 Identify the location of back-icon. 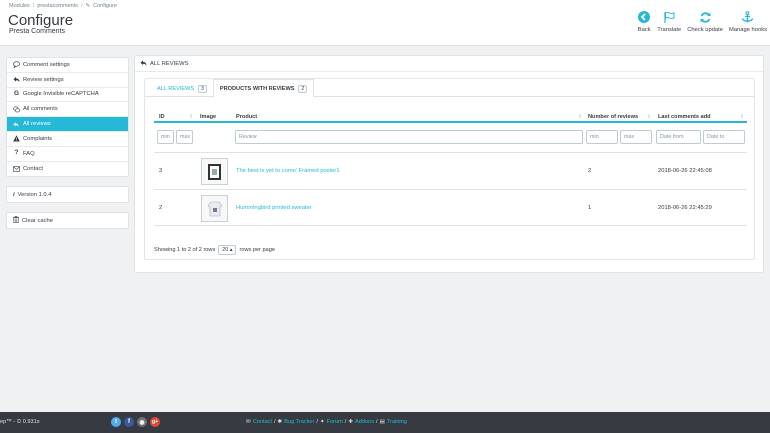
(644, 17).